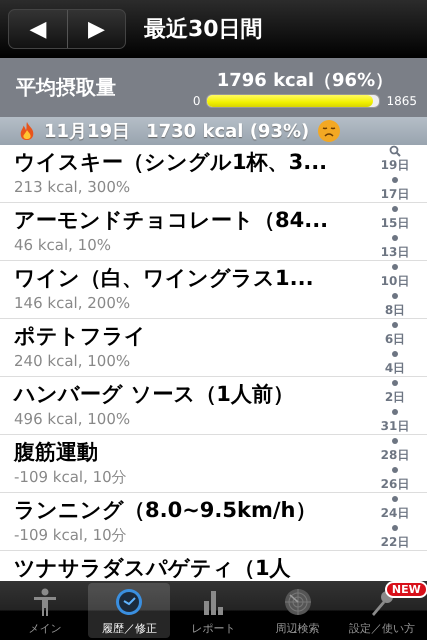  What do you see at coordinates (395, 368) in the screenshot?
I see `index-label: 4日` at bounding box center [395, 368].